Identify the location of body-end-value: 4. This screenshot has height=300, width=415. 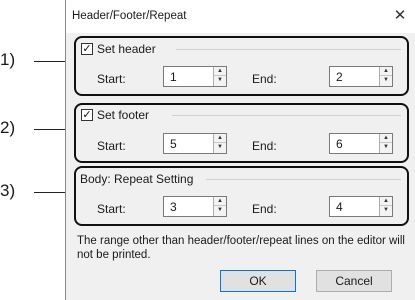
(339, 207).